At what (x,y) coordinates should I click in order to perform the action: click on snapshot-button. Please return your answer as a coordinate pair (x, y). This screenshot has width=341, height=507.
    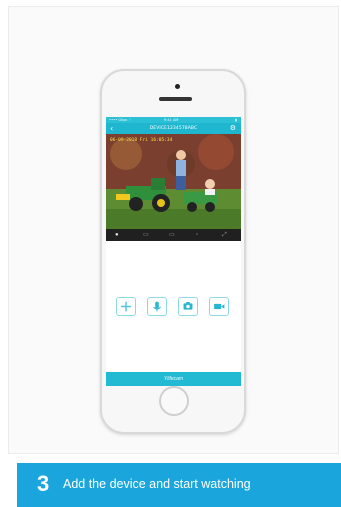
    Looking at the image, I should click on (188, 306).